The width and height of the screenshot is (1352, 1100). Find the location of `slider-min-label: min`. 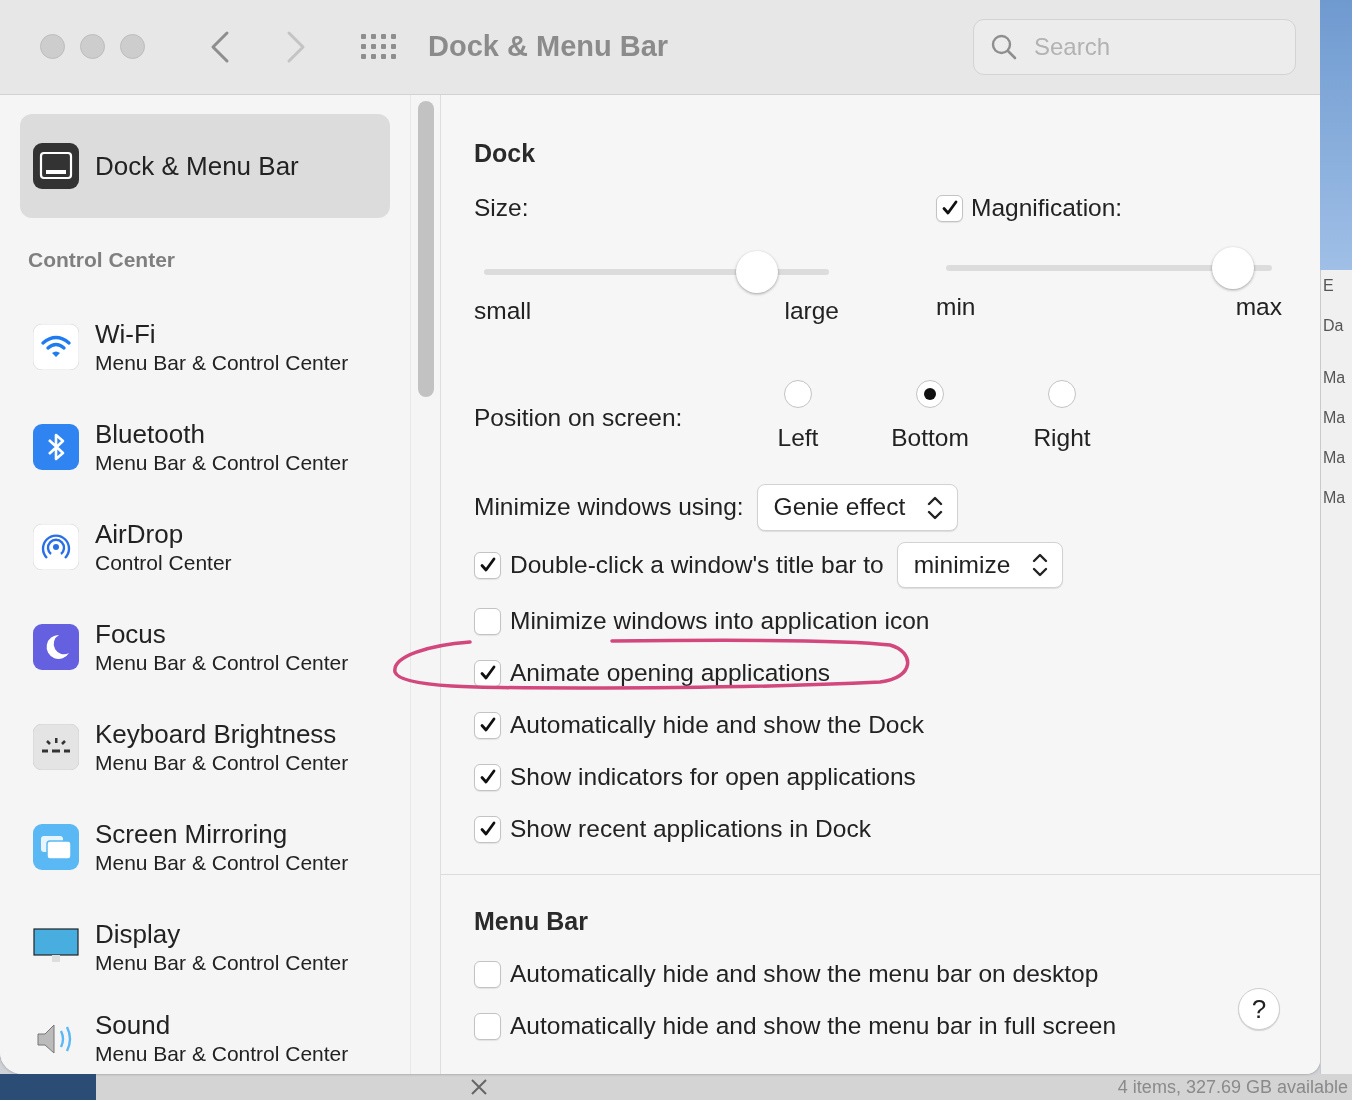

slider-min-label: min is located at coordinates (956, 306).